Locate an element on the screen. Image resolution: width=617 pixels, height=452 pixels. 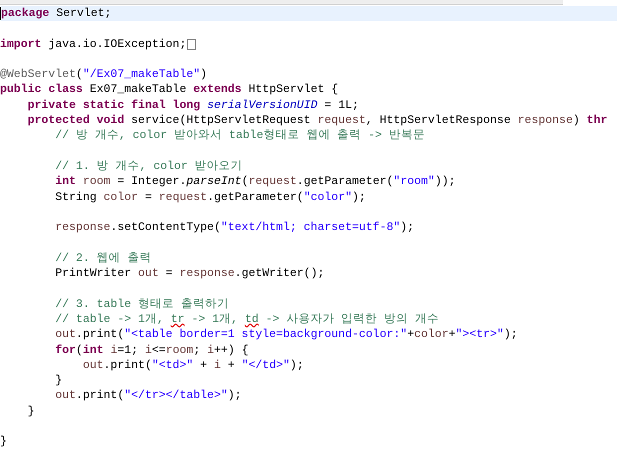
folded-code-icon is located at coordinates (191, 44).